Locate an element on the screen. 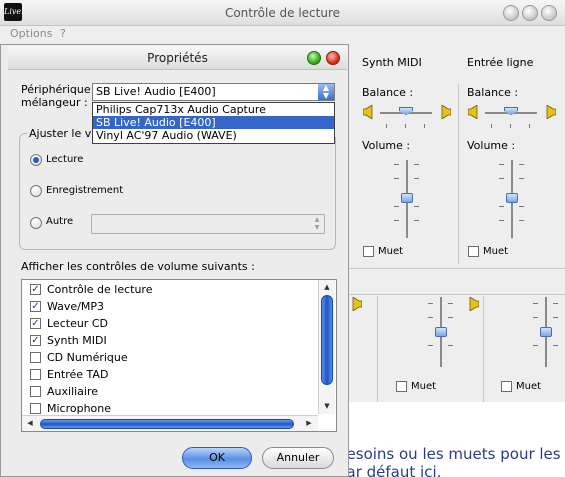  other-select: ▲ ▼ is located at coordinates (208, 224).